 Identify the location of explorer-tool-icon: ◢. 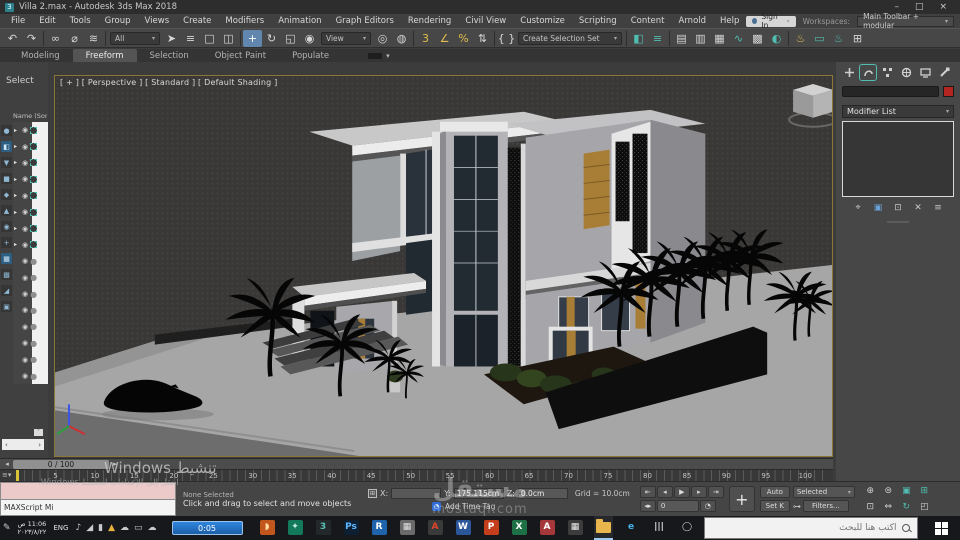
(6, 290).